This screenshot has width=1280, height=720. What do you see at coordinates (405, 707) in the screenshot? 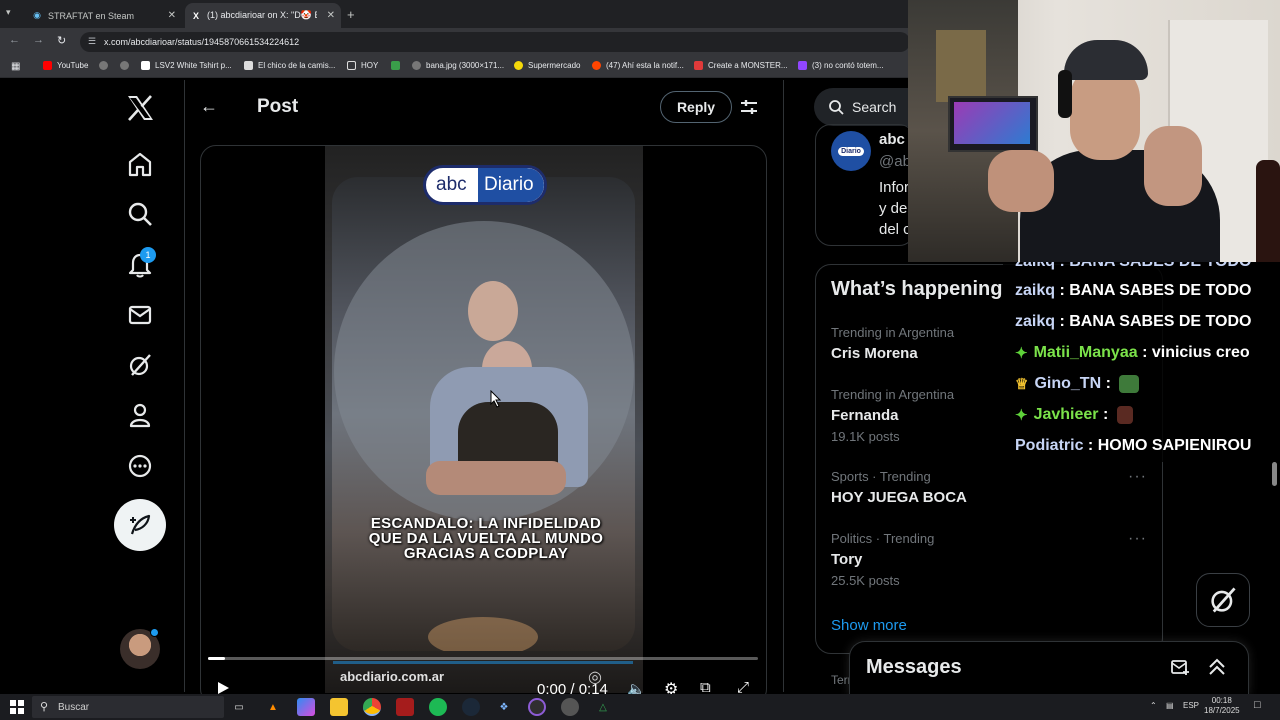
I see `voicemeeter-icon` at bounding box center [405, 707].